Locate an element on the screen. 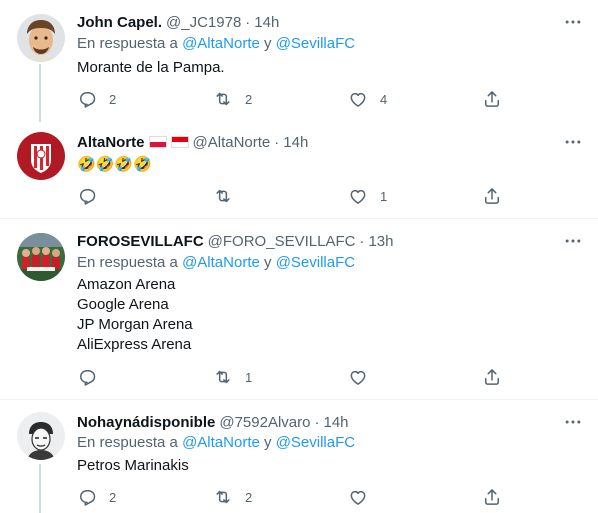 The height and width of the screenshot is (513, 598). tweet-text-line: Morante de la Pampa. is located at coordinates (151, 67).